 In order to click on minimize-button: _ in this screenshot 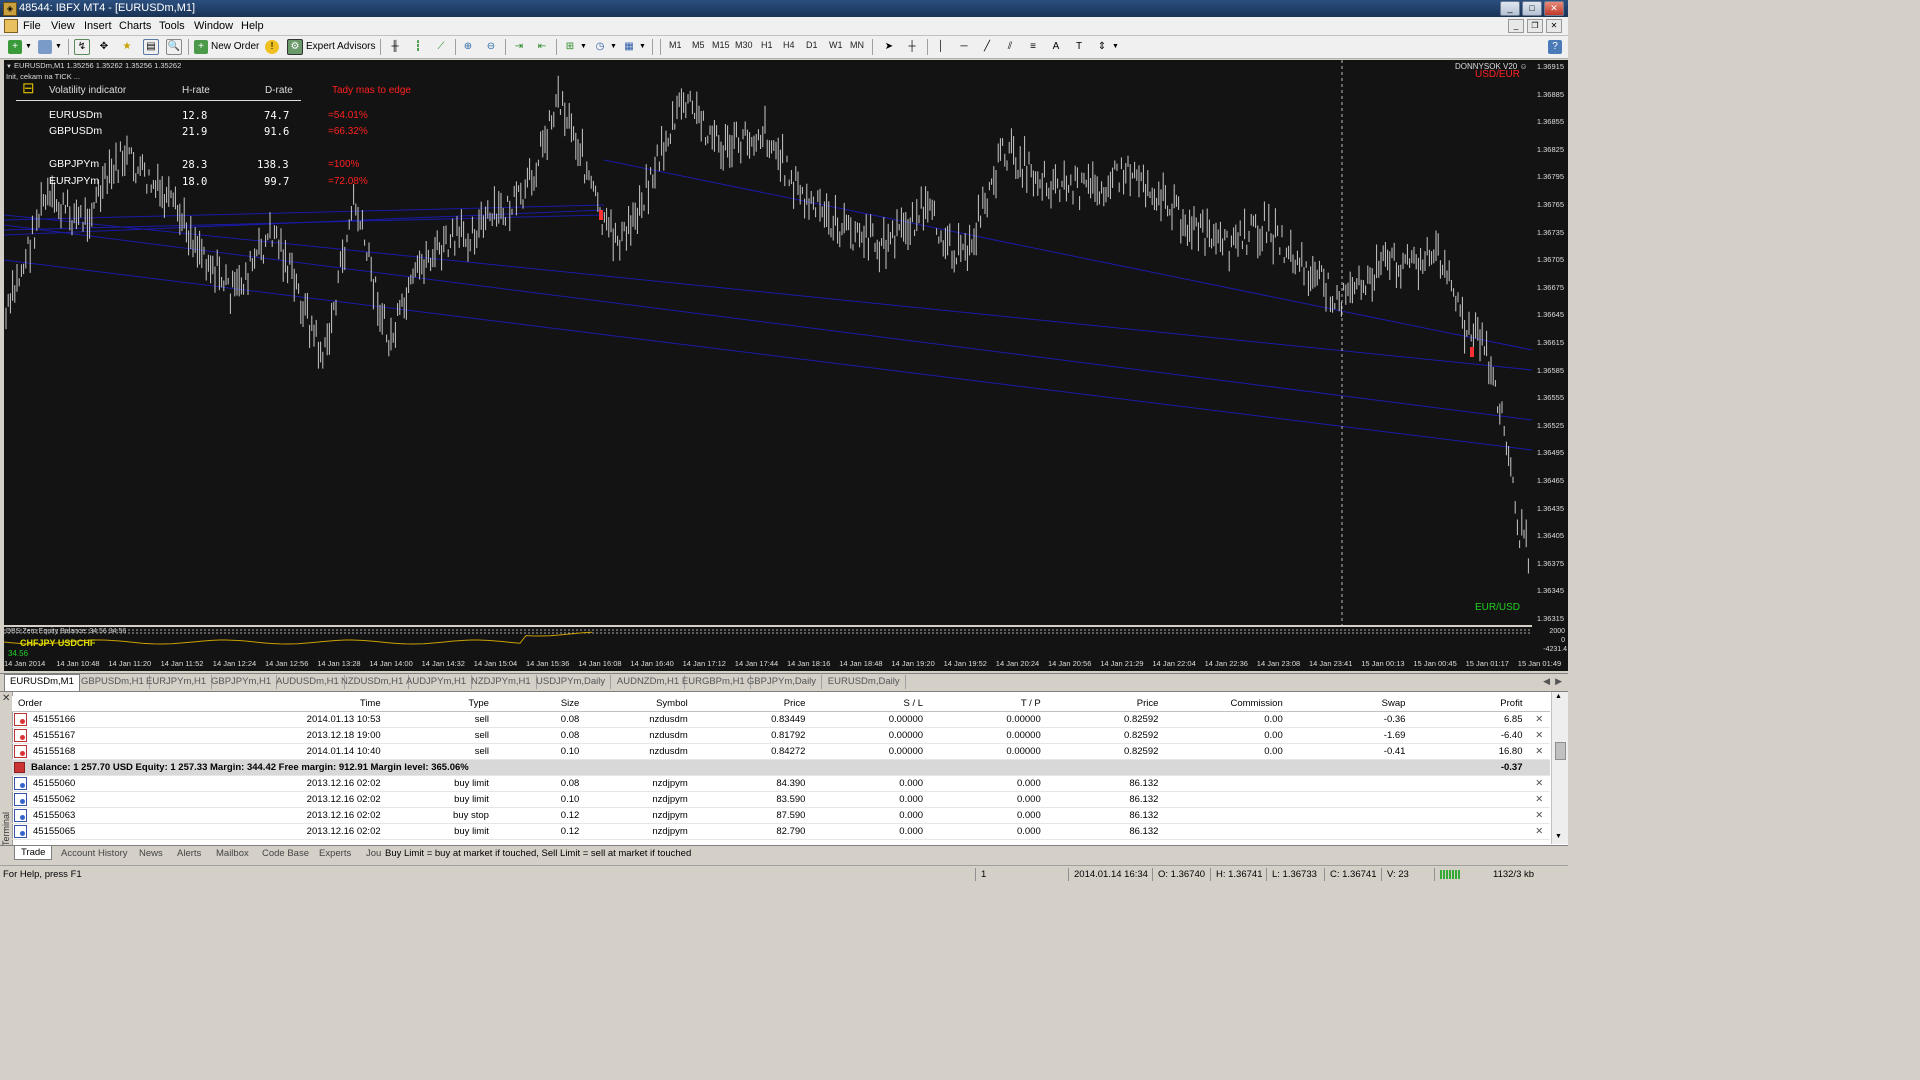, I will do `click(1510, 8)`.